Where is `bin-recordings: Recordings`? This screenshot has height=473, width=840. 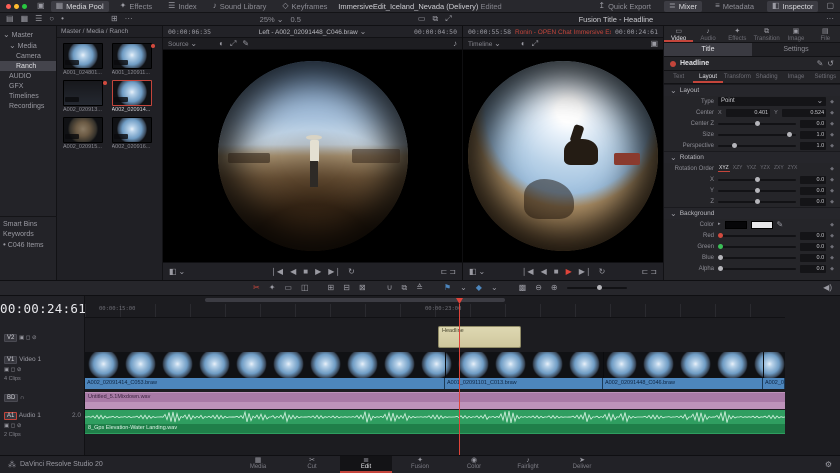 bin-recordings: Recordings is located at coordinates (28, 106).